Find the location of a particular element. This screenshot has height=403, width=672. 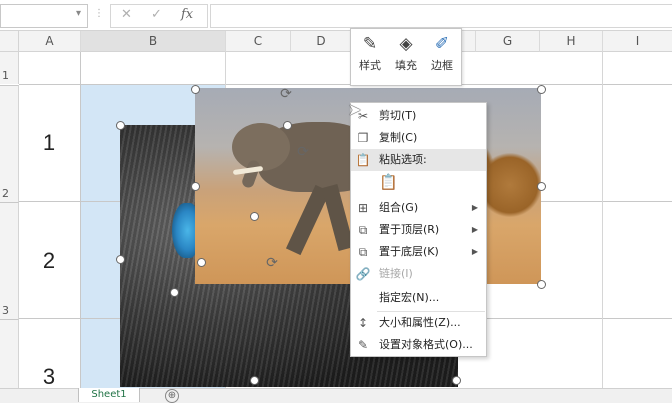

copy-icon: ❐ is located at coordinates (363, 138).